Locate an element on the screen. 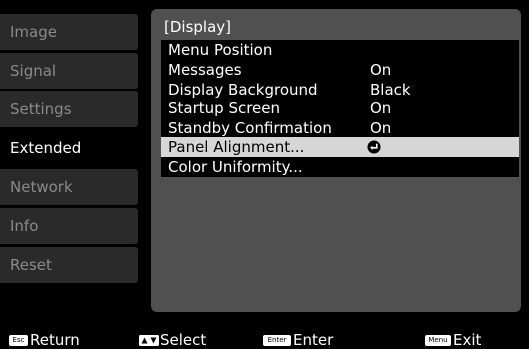  enter-icon is located at coordinates (374, 147).